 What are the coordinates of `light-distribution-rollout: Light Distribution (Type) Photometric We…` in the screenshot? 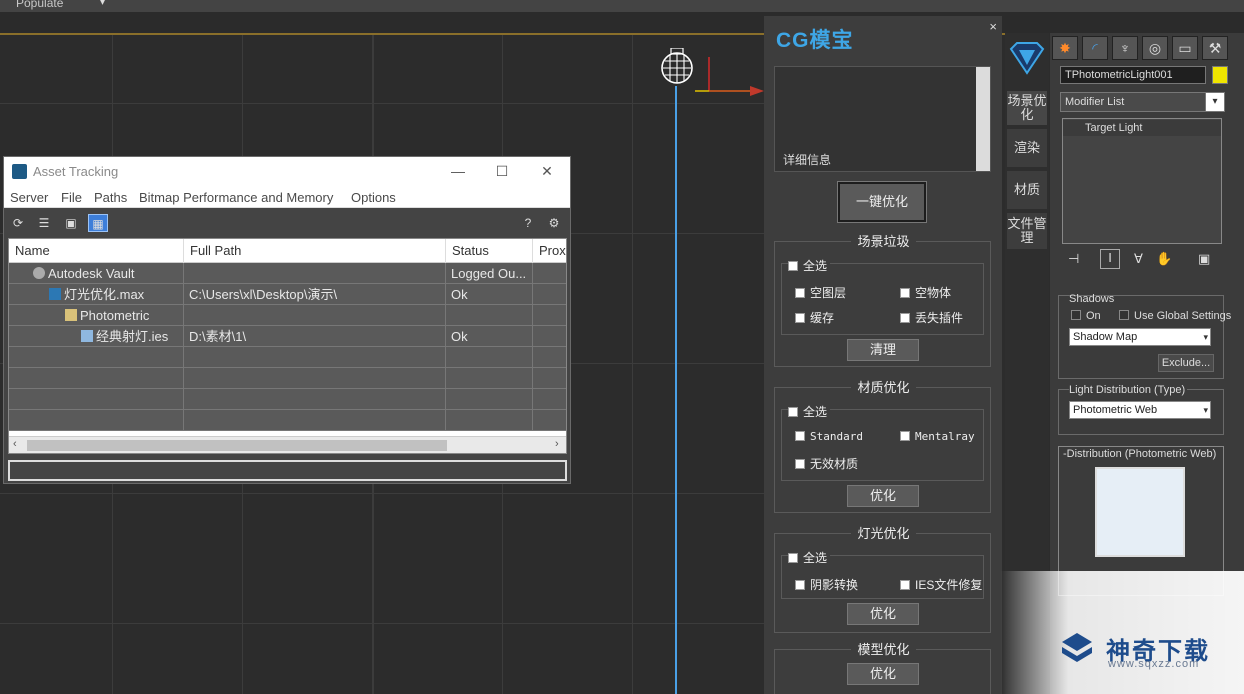 It's located at (1141, 409).